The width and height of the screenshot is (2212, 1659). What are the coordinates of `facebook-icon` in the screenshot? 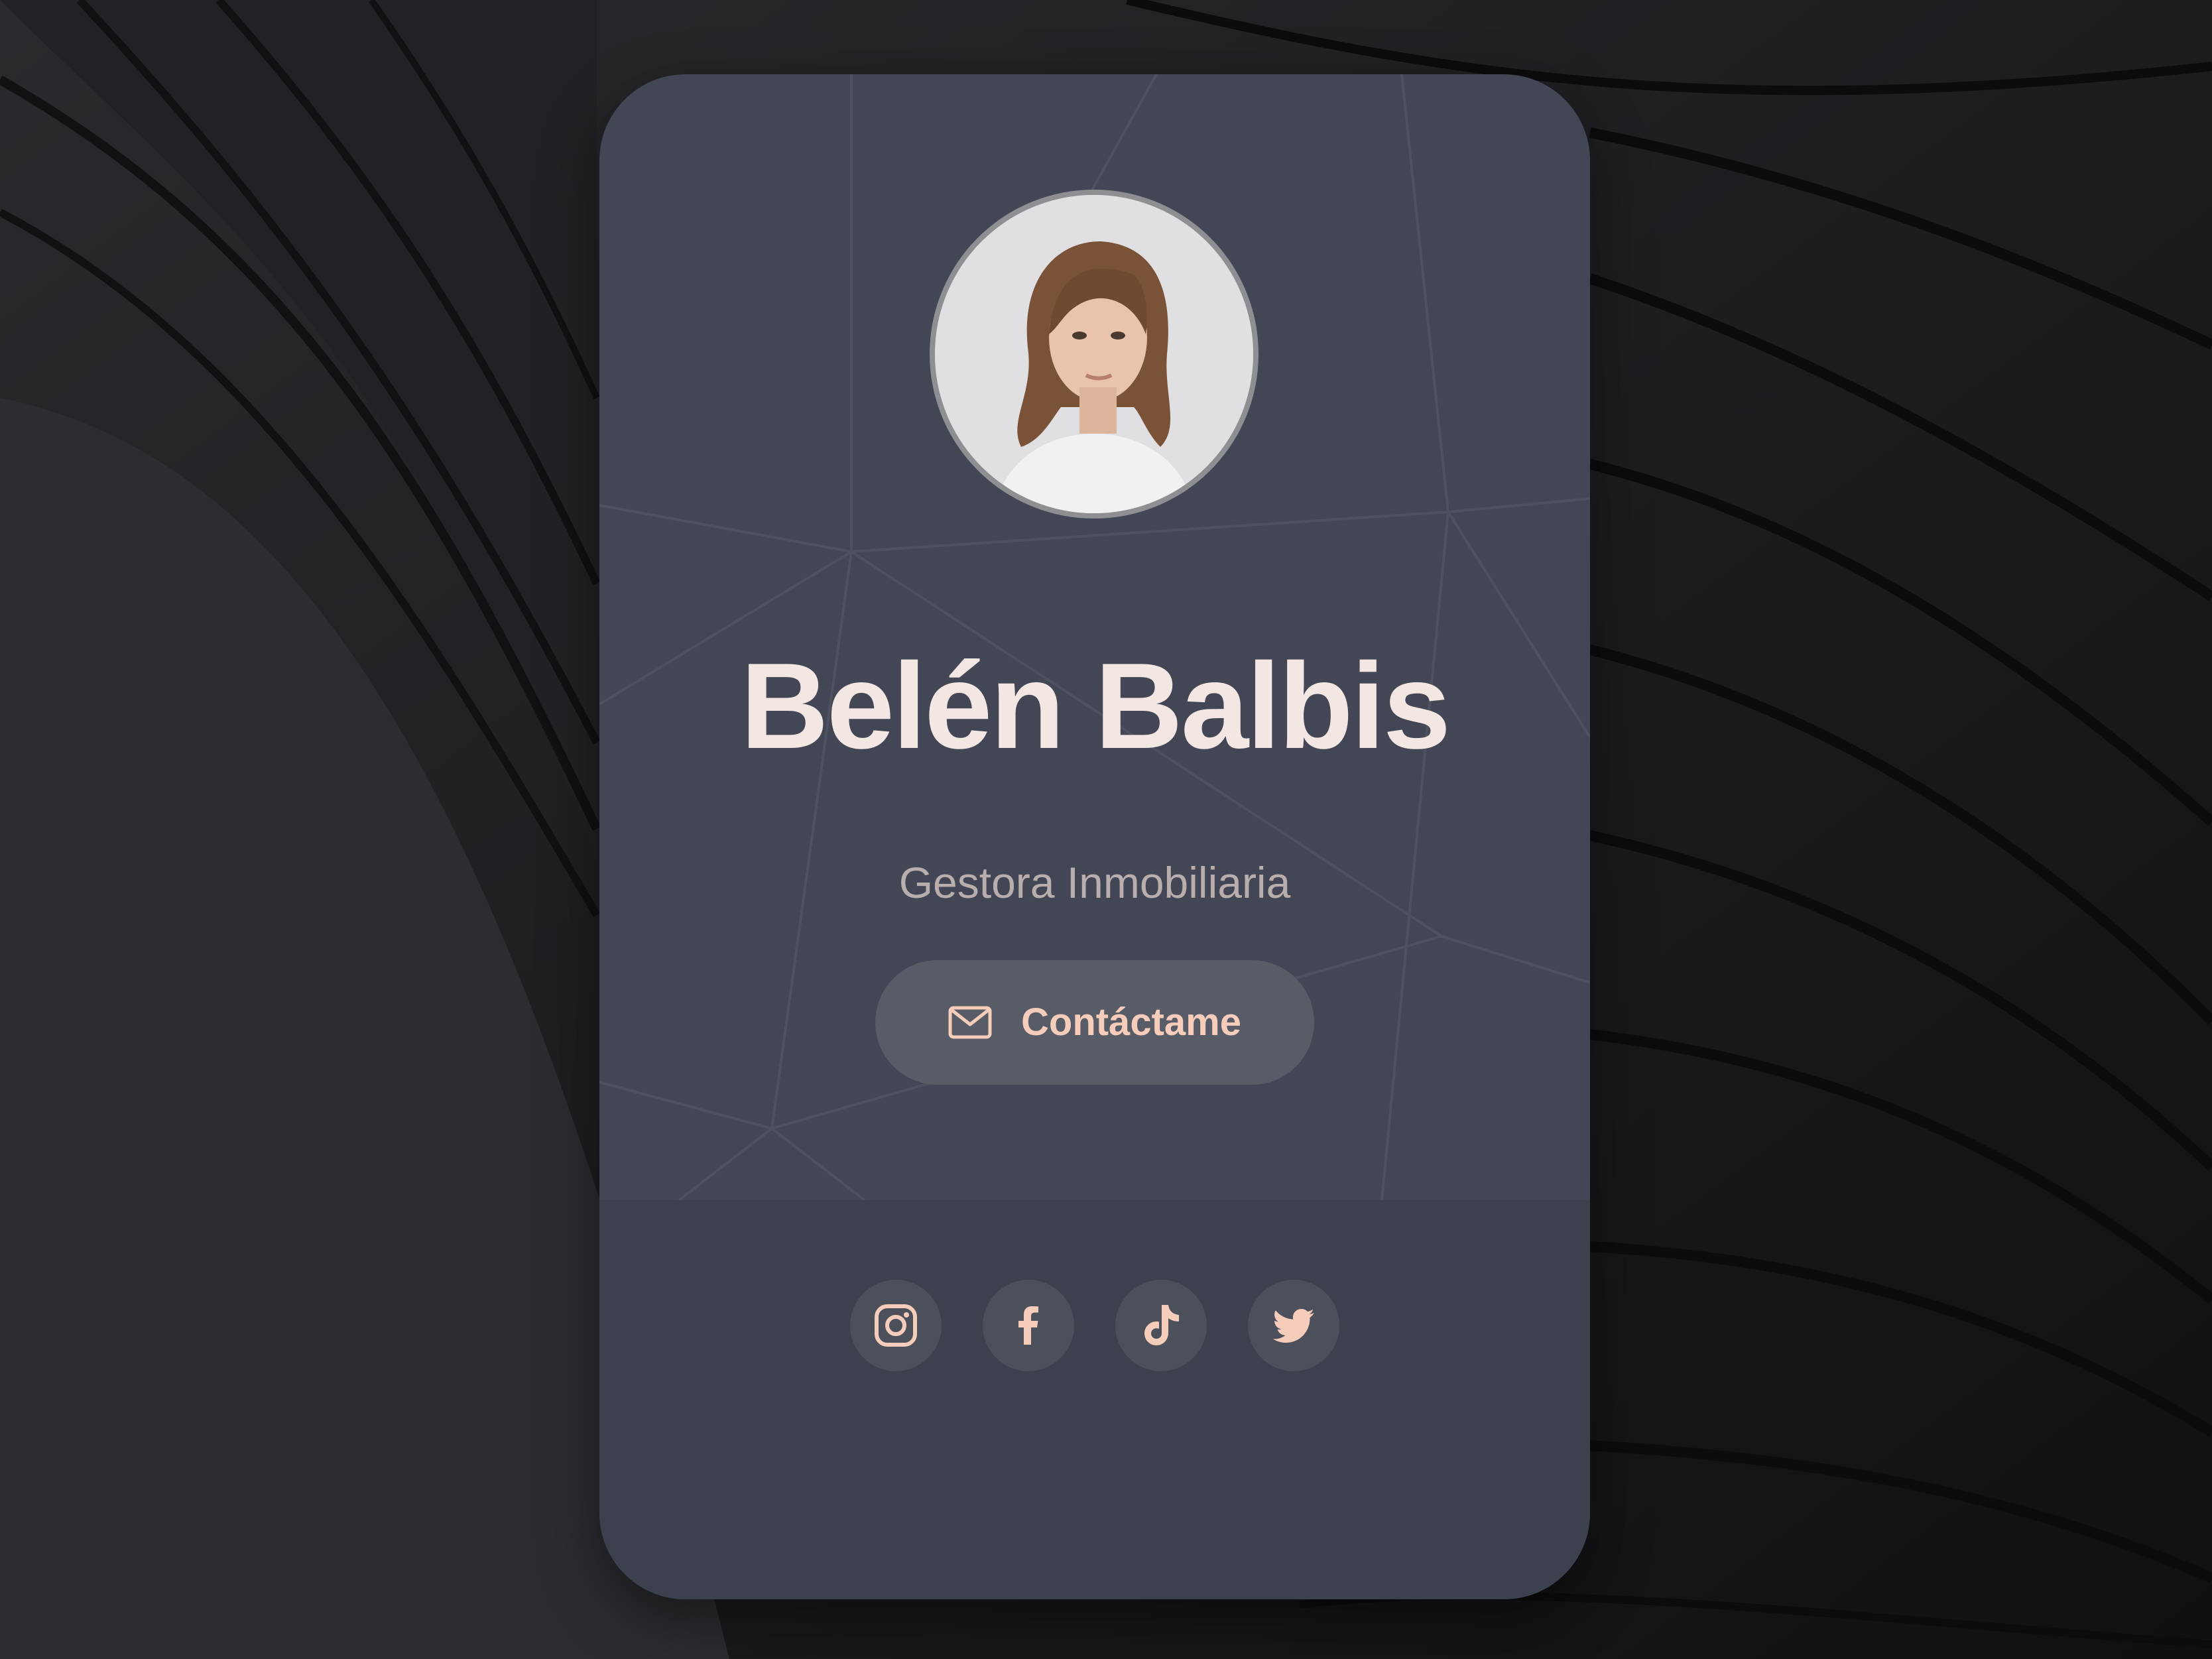 It's located at (1028, 1325).